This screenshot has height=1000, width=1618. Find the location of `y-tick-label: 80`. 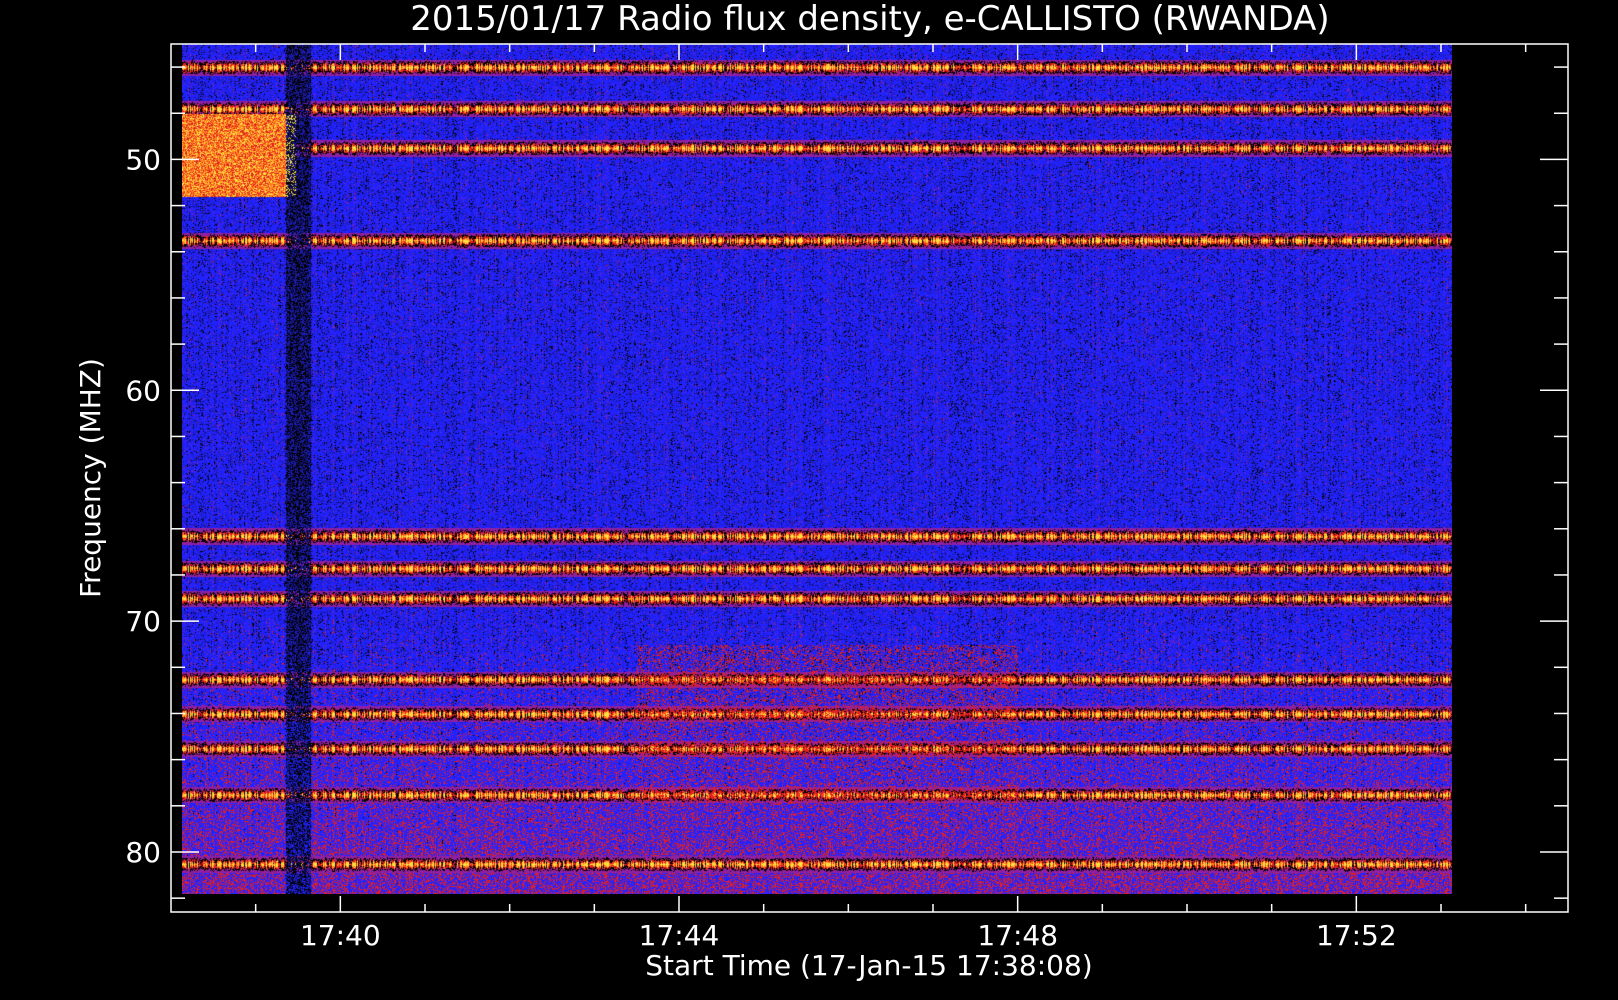

y-tick-label: 80 is located at coordinates (143, 852).